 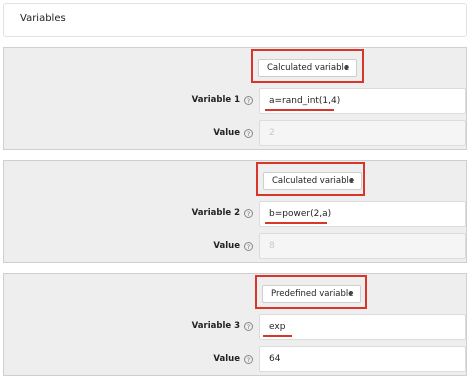 What do you see at coordinates (362, 359) in the screenshot?
I see `value-input: 64` at bounding box center [362, 359].